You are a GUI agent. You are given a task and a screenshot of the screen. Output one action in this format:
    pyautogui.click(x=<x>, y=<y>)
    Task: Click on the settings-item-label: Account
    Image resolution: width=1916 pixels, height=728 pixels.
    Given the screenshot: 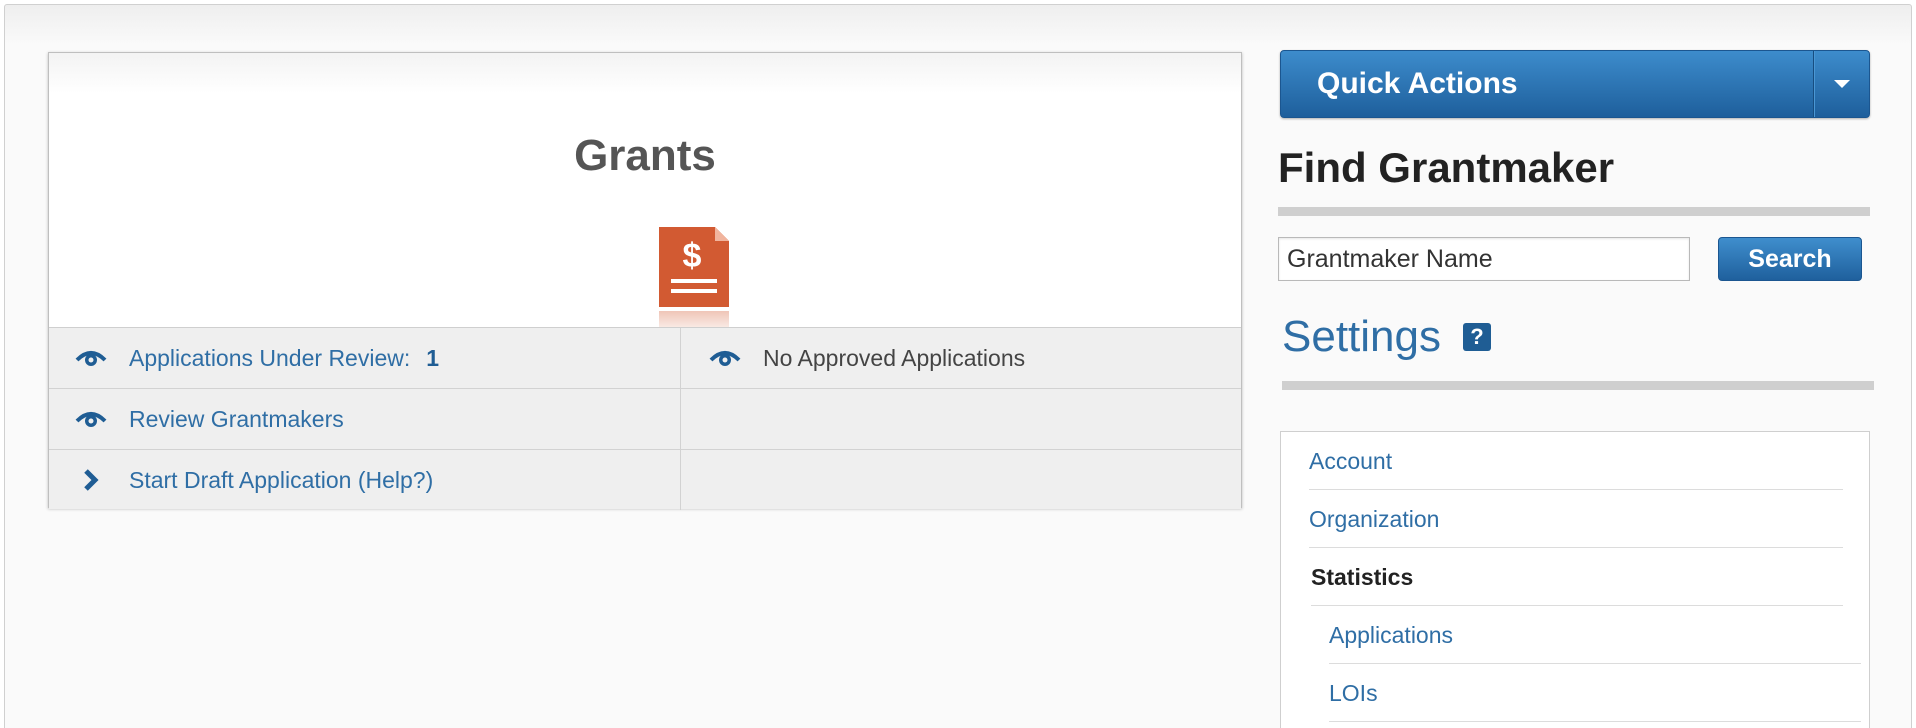 What is the action you would take?
    pyautogui.click(x=1350, y=461)
    